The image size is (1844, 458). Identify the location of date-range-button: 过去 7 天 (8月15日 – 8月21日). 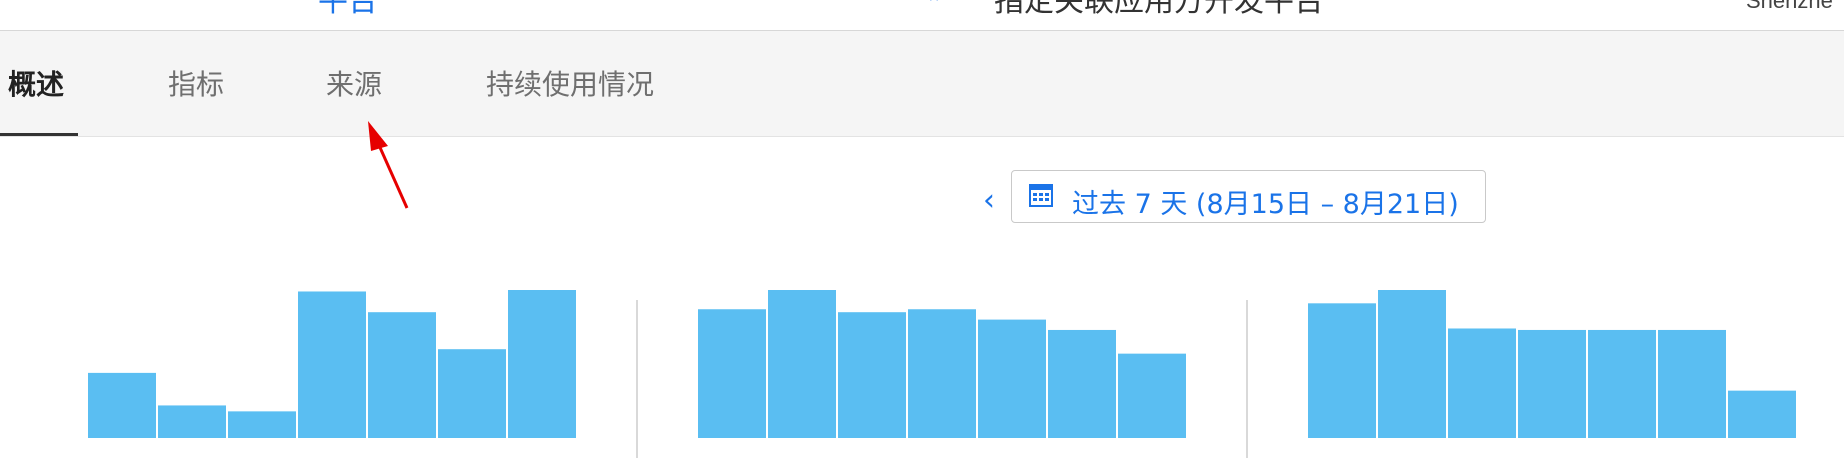
(1248, 196).